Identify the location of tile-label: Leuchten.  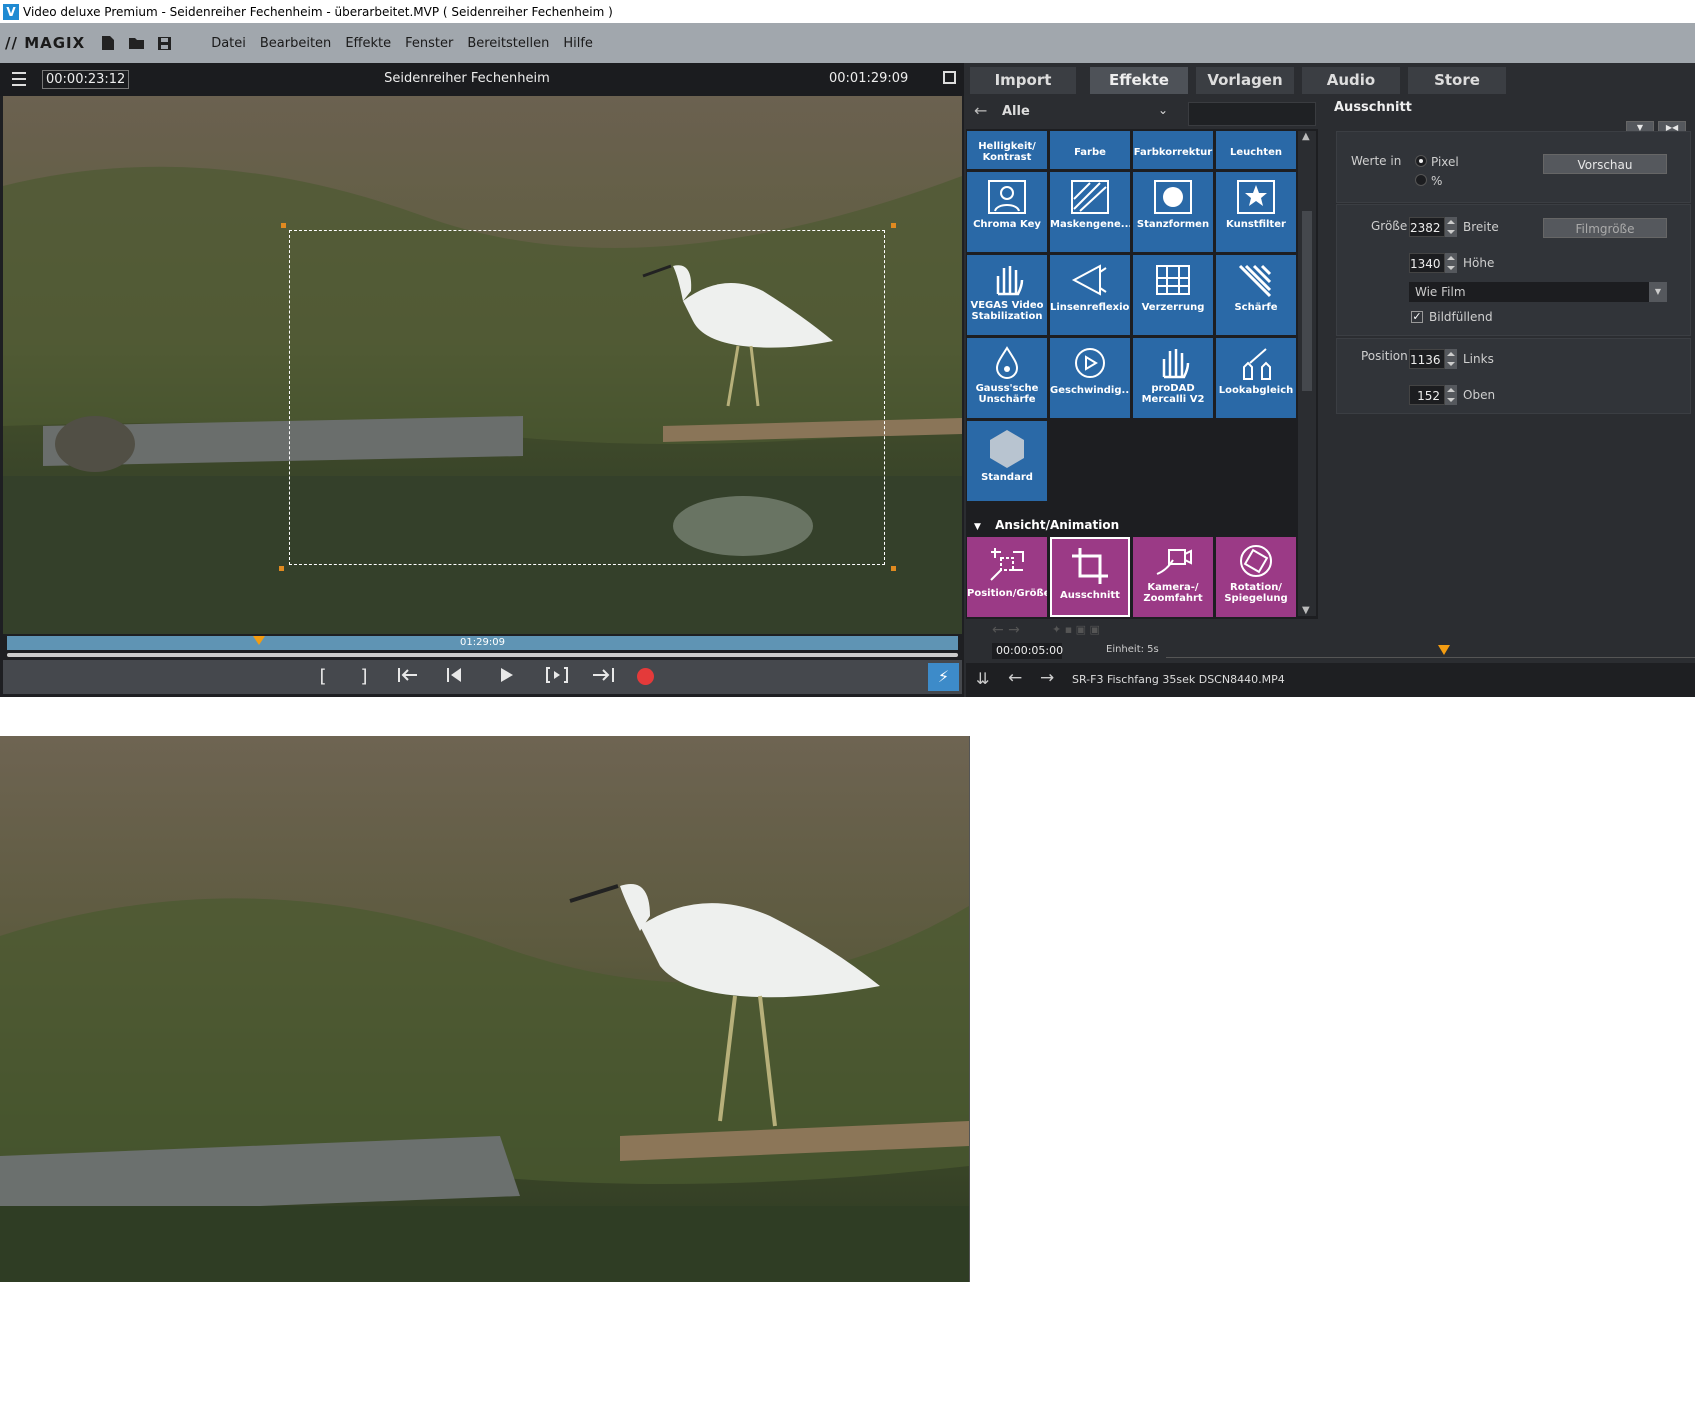
(1255, 152).